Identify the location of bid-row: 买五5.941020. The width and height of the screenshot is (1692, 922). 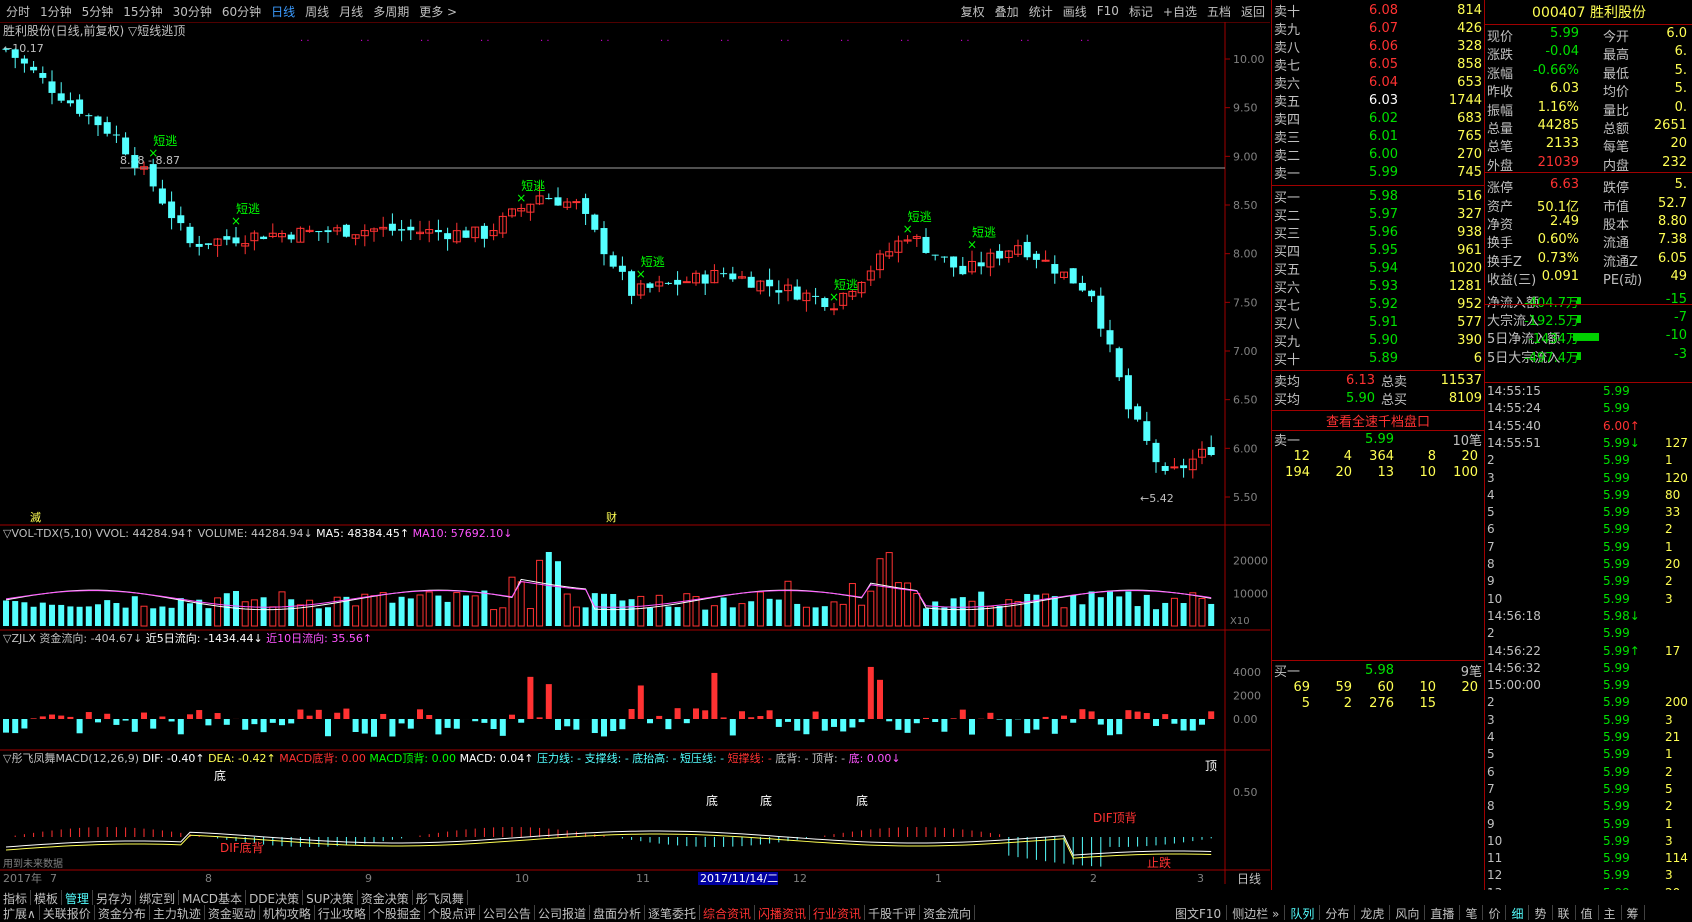
(1377, 269).